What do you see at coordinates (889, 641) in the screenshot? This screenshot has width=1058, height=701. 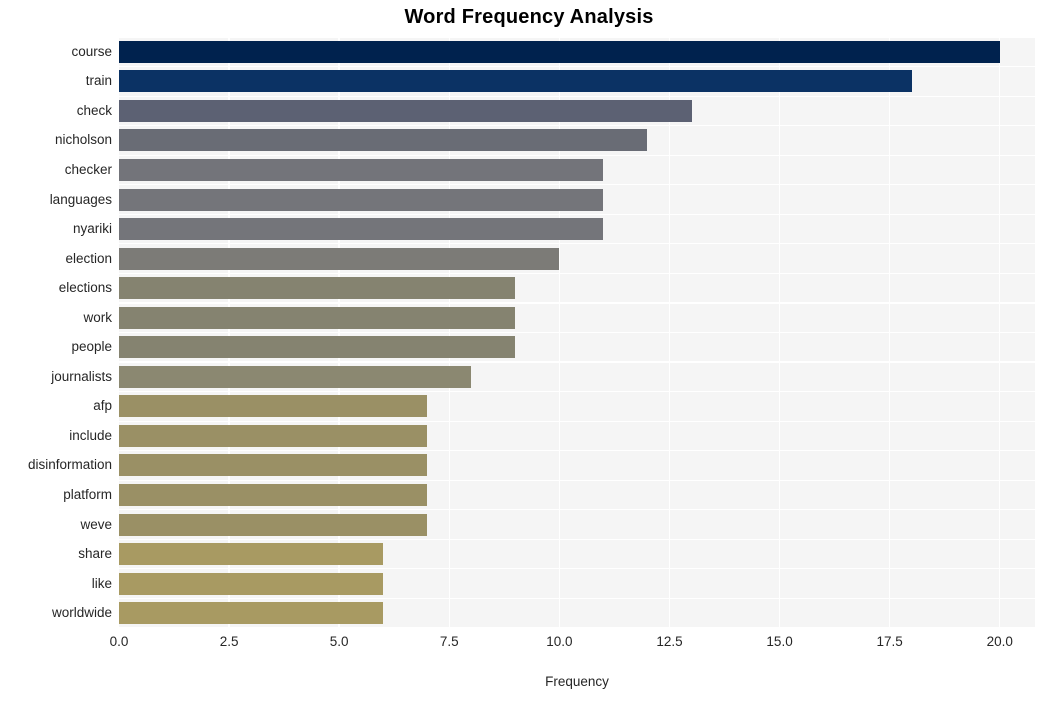 I see `x-tick-label: 17.5` at bounding box center [889, 641].